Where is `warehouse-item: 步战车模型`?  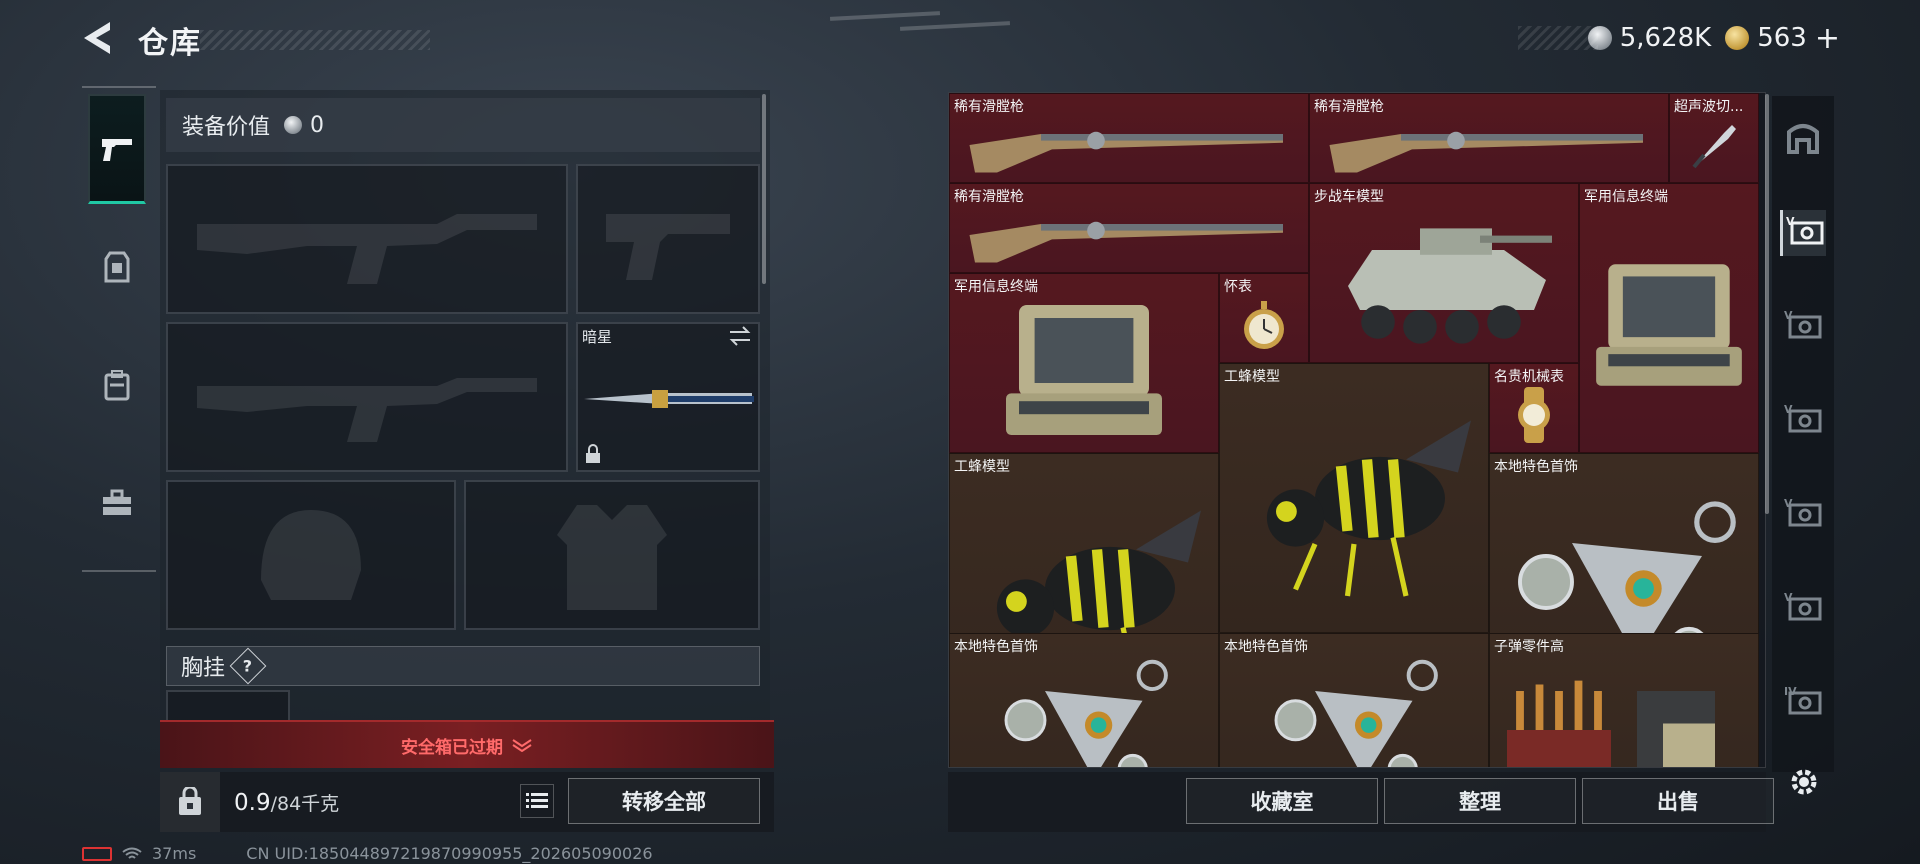 warehouse-item: 步战车模型 is located at coordinates (1444, 273).